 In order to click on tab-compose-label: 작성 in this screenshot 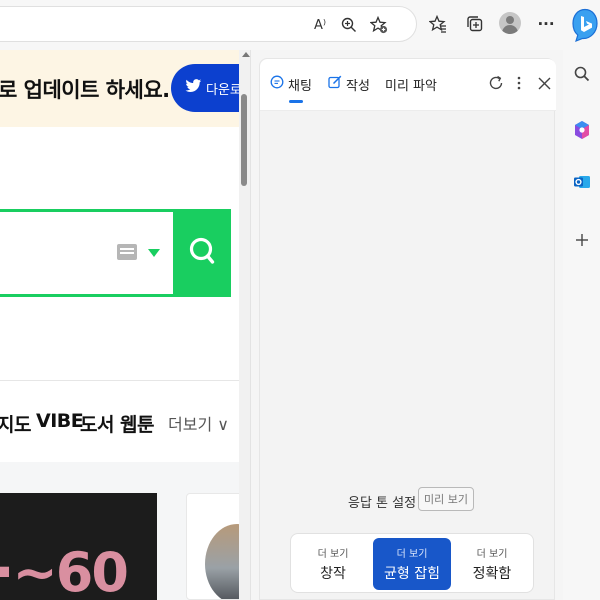, I will do `click(358, 86)`.